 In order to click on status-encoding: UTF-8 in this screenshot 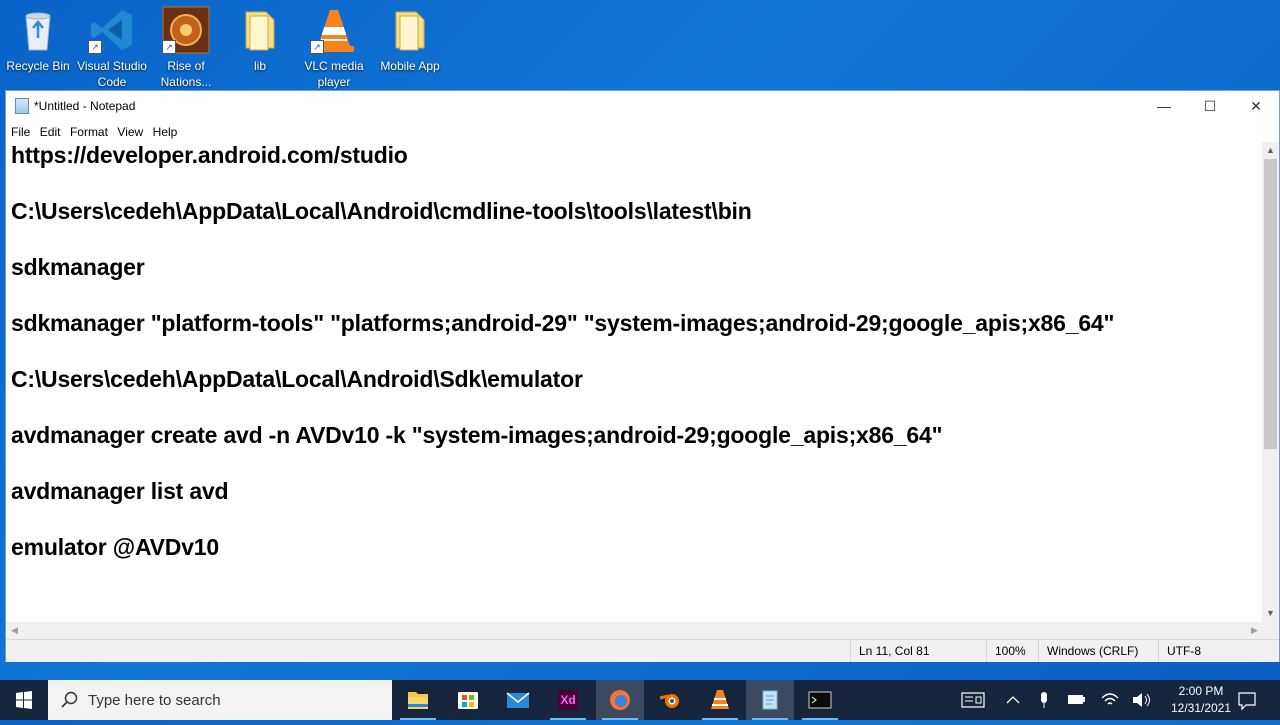, I will do `click(1208, 651)`.